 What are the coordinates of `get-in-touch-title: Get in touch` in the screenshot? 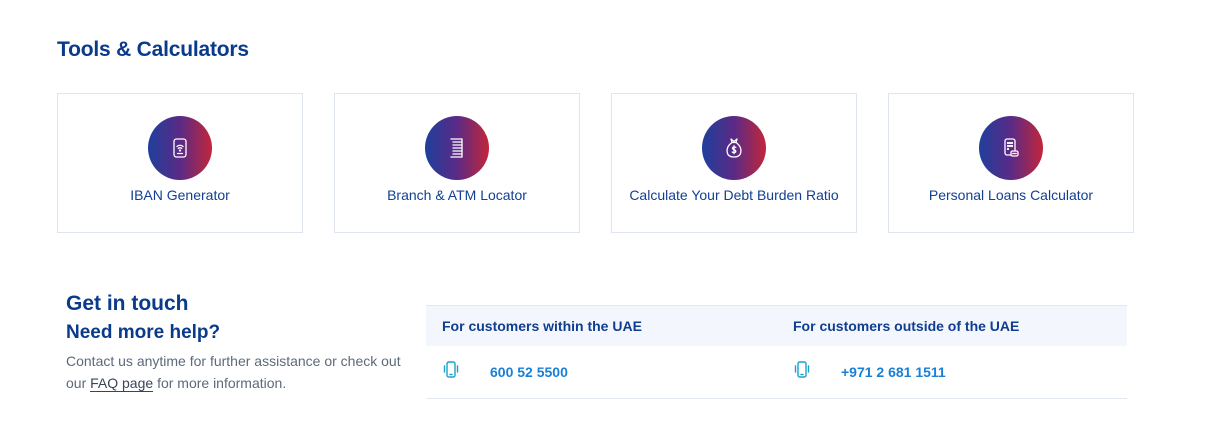 It's located at (127, 303).